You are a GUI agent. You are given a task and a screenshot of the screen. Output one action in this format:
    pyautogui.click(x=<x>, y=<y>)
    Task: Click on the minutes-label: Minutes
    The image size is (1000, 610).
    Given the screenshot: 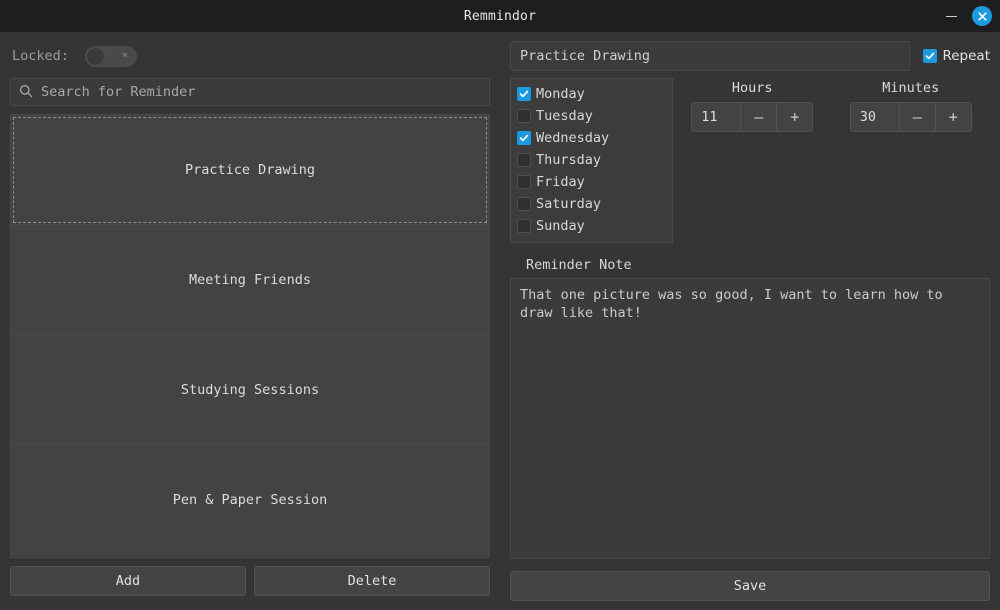 What is the action you would take?
    pyautogui.click(x=911, y=88)
    